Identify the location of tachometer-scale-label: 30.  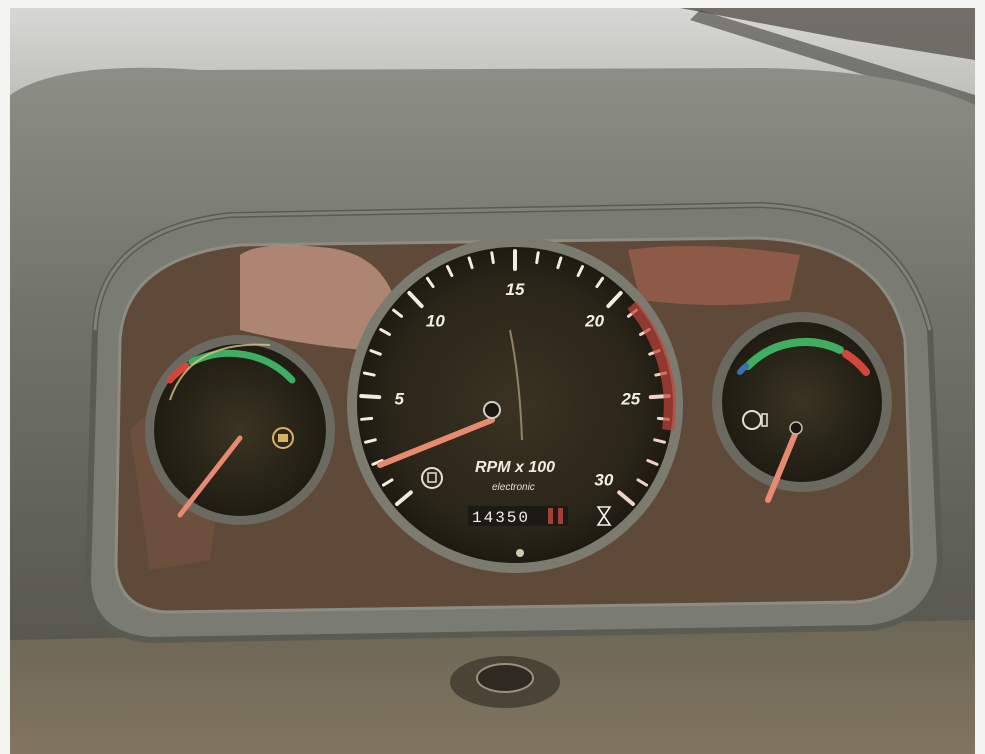
(603, 480).